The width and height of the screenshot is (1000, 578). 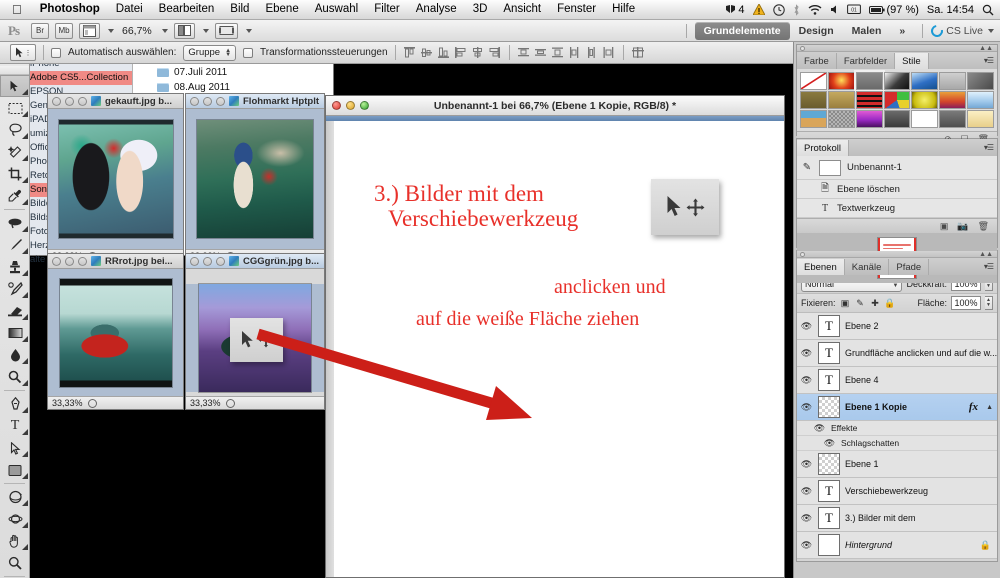 What do you see at coordinates (15, 497) in the screenshot?
I see `tool-3d-object-rotate-tool` at bounding box center [15, 497].